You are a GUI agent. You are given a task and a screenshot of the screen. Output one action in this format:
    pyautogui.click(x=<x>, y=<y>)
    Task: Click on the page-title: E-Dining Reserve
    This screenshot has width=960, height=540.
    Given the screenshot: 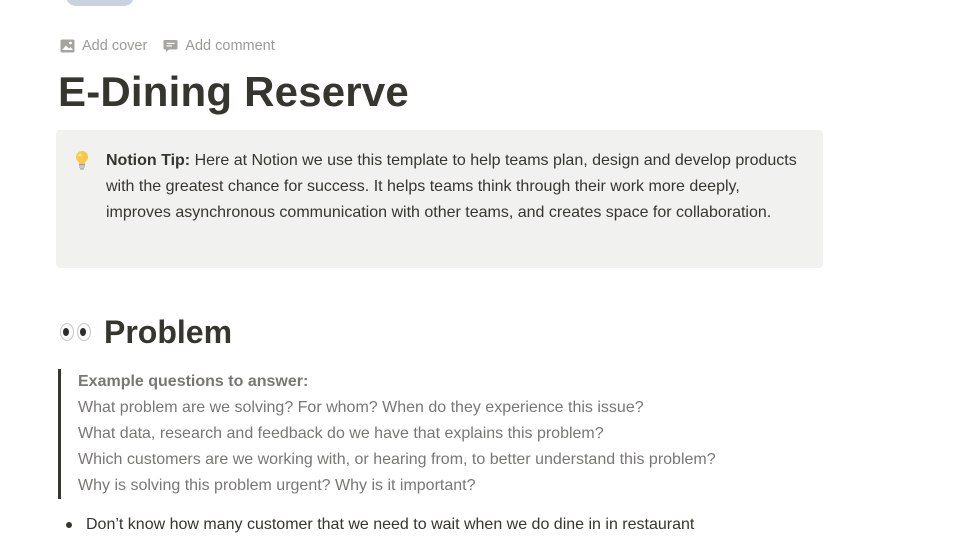 What is the action you would take?
    pyautogui.click(x=233, y=92)
    